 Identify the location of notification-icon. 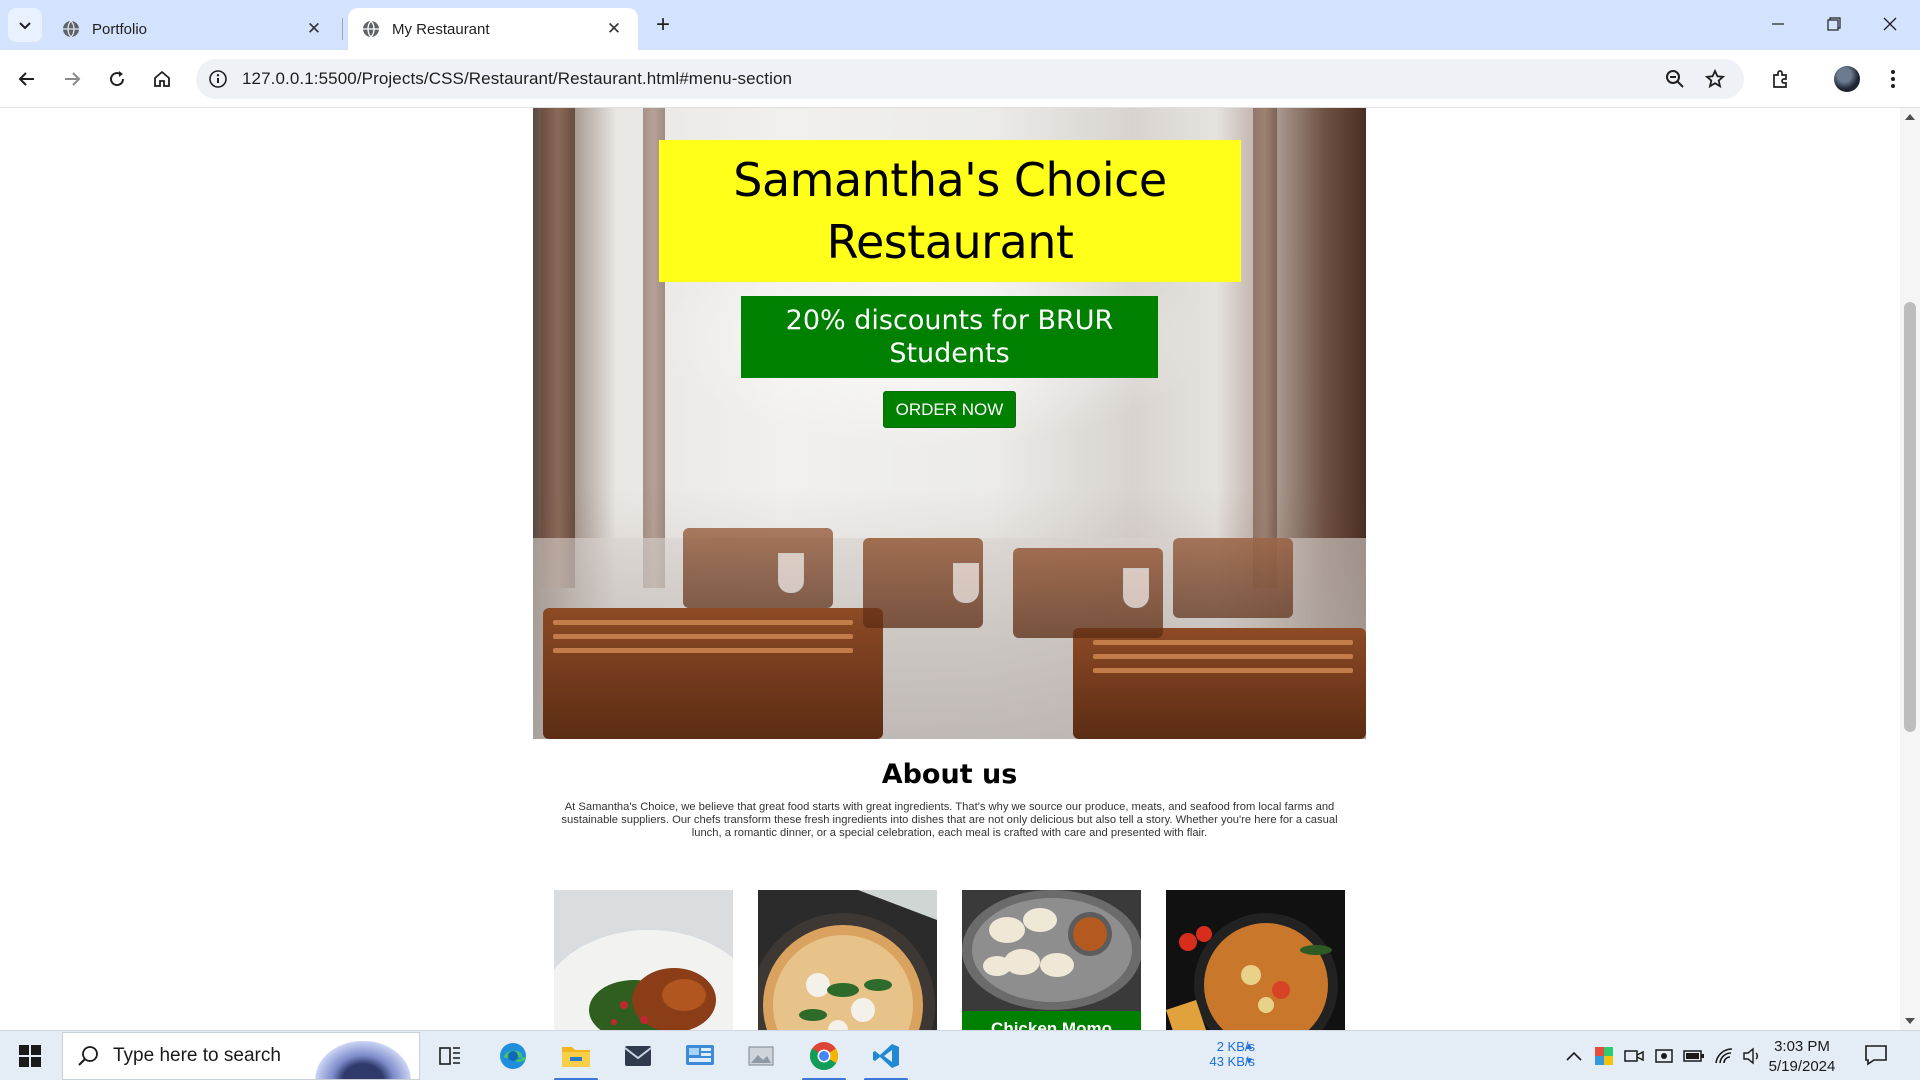
(1876, 1055).